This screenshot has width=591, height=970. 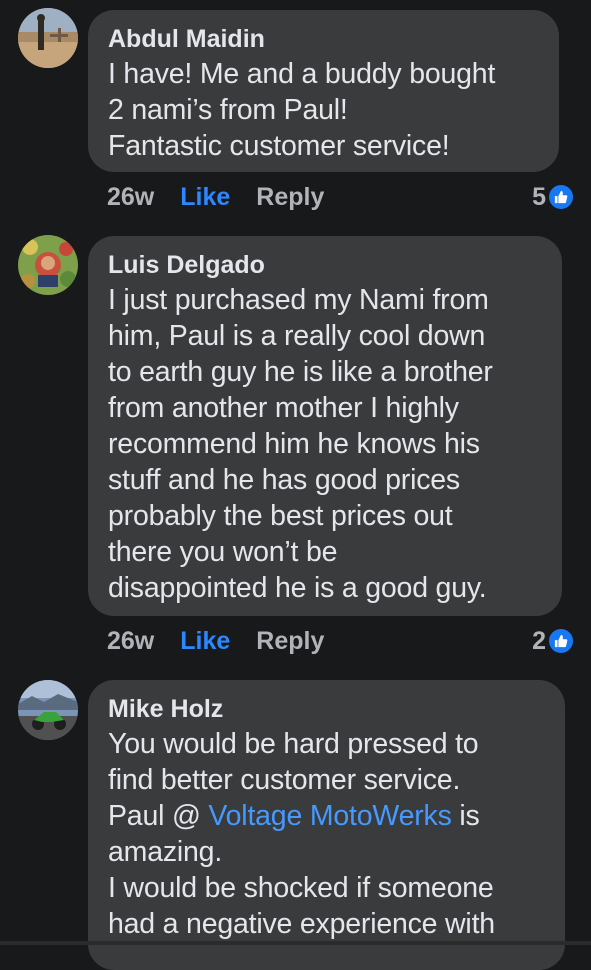 What do you see at coordinates (165, 852) in the screenshot?
I see `comment-text-line: amazing.` at bounding box center [165, 852].